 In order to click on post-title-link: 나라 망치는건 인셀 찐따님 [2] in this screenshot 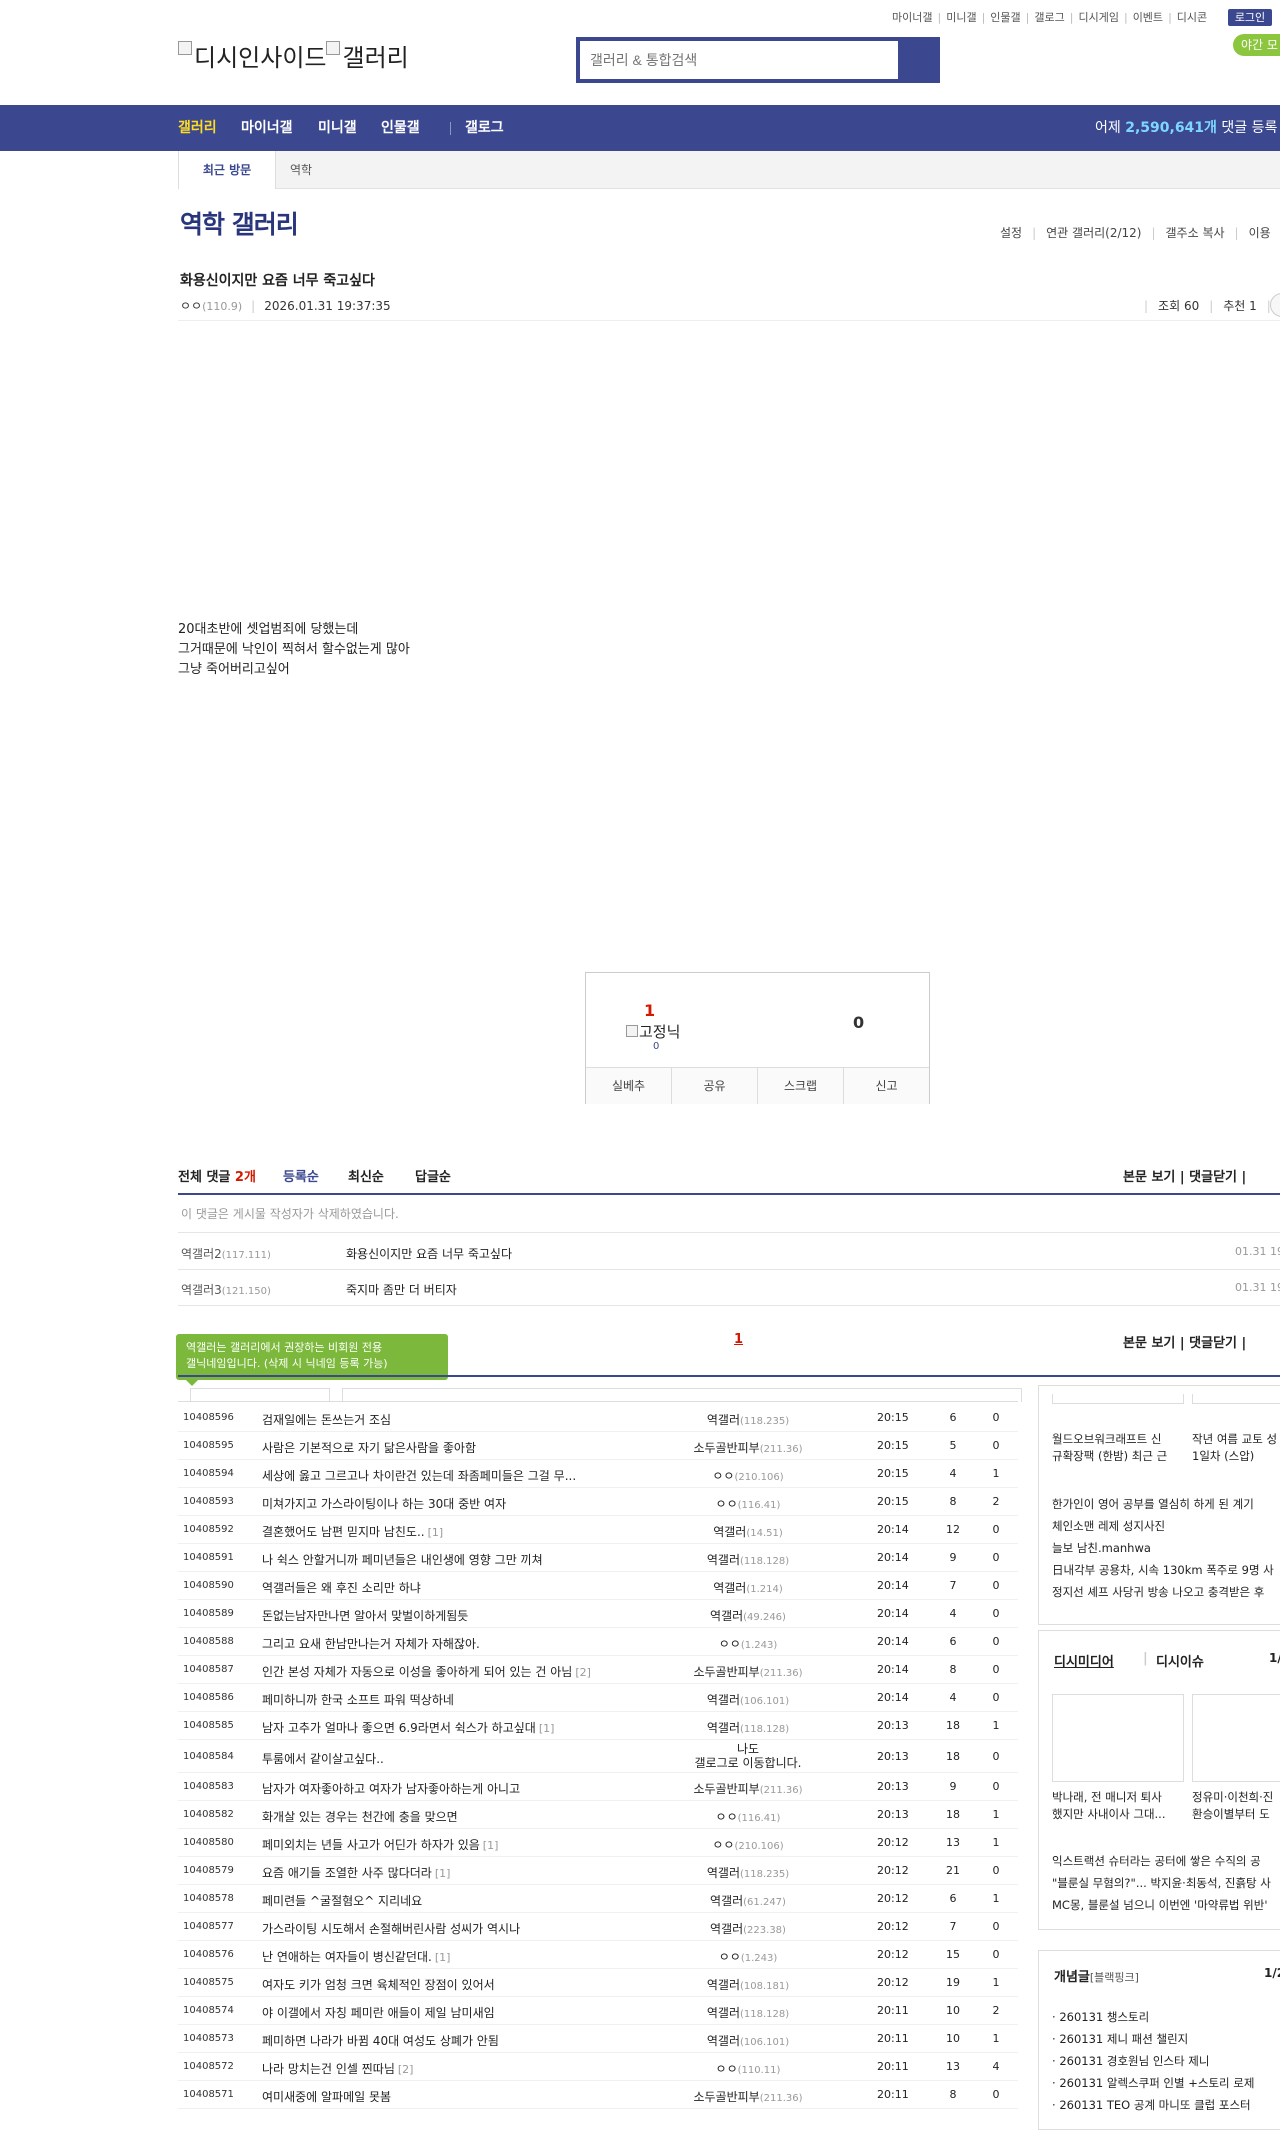, I will do `click(337, 2068)`.